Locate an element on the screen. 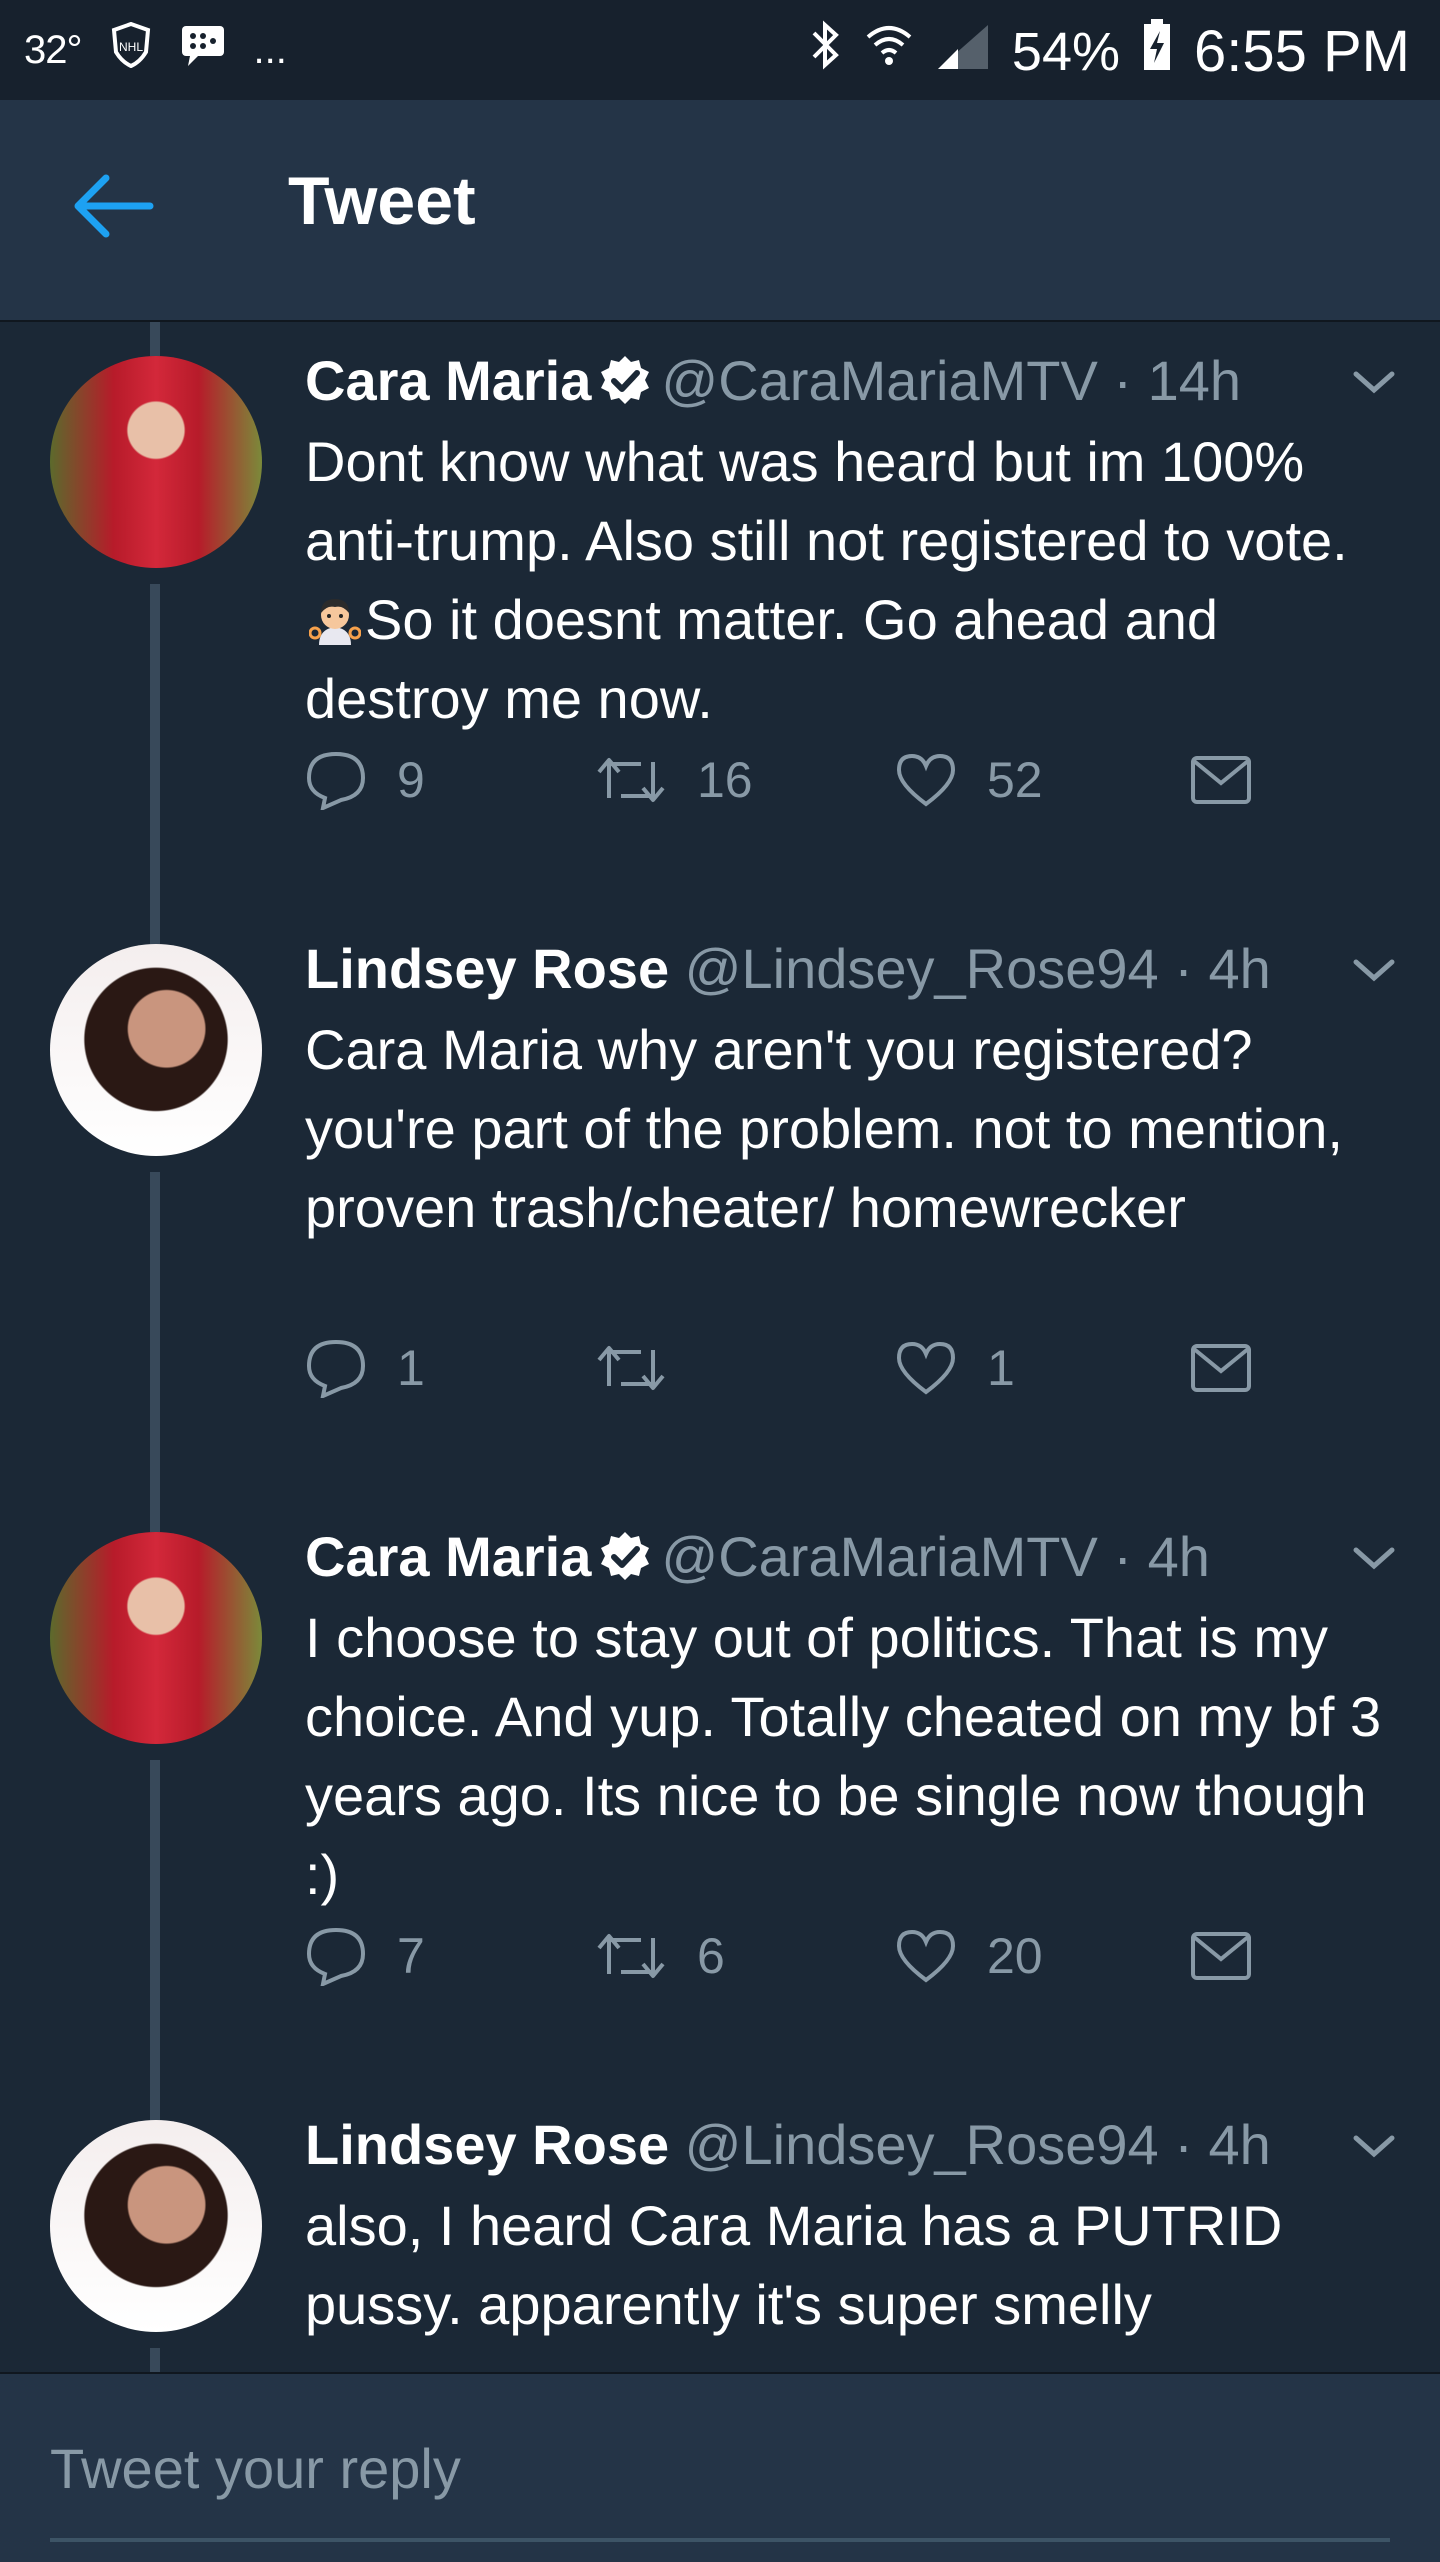 This screenshot has width=1440, height=2562. reply-button: 9 is located at coordinates (365, 780).